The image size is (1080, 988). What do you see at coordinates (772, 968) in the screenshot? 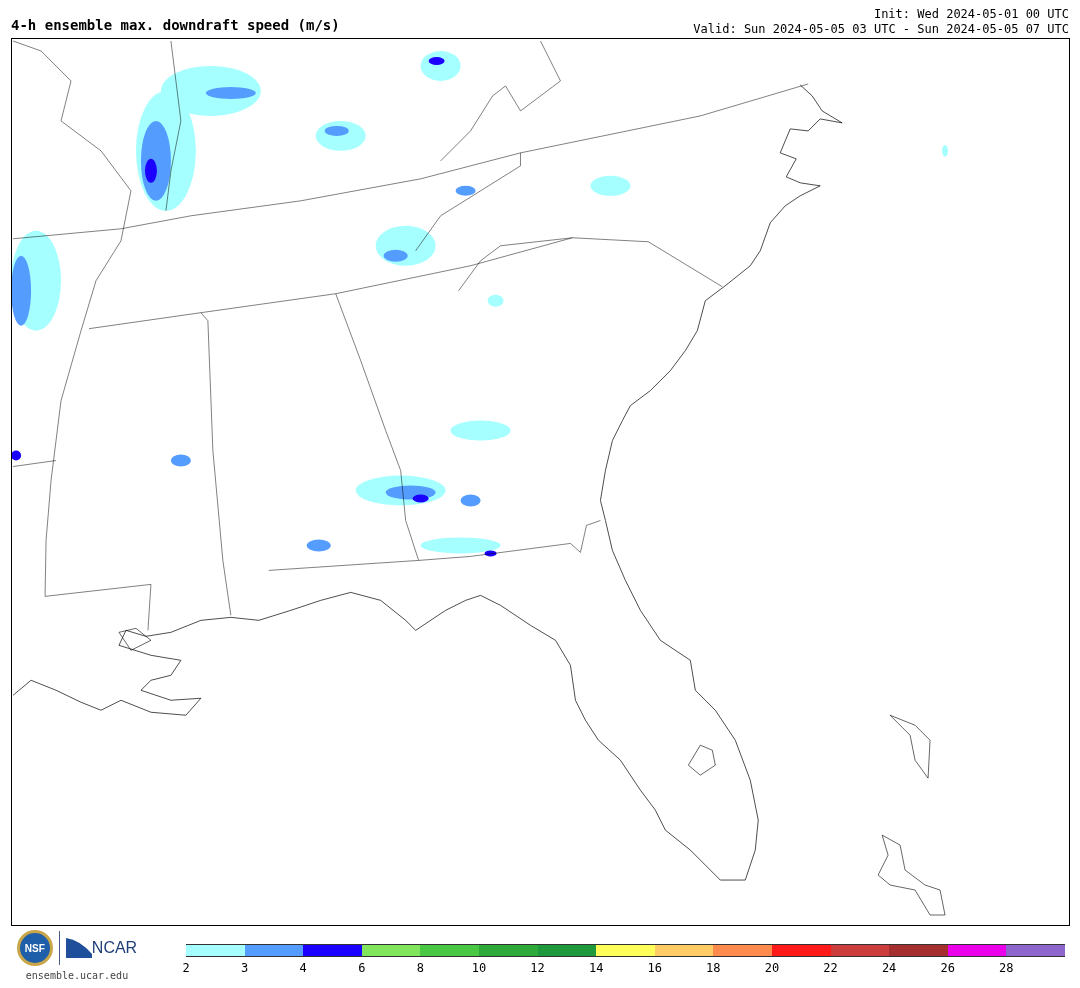
I see `legend-tick-label: 20` at bounding box center [772, 968].